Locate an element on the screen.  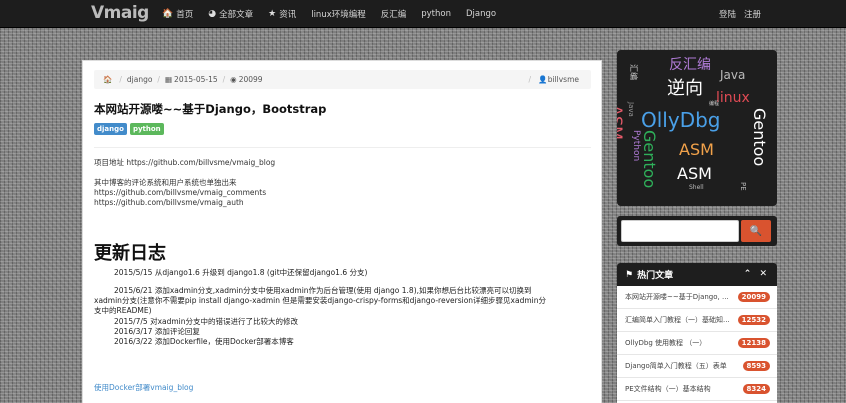
hot-article-item: PE文件结构（一）基本结构 8324 is located at coordinates (697, 389).